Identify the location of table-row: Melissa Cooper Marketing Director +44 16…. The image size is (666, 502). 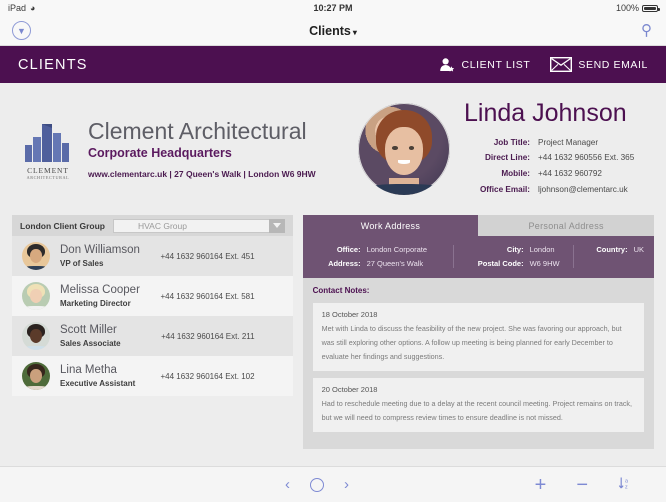
(152, 296).